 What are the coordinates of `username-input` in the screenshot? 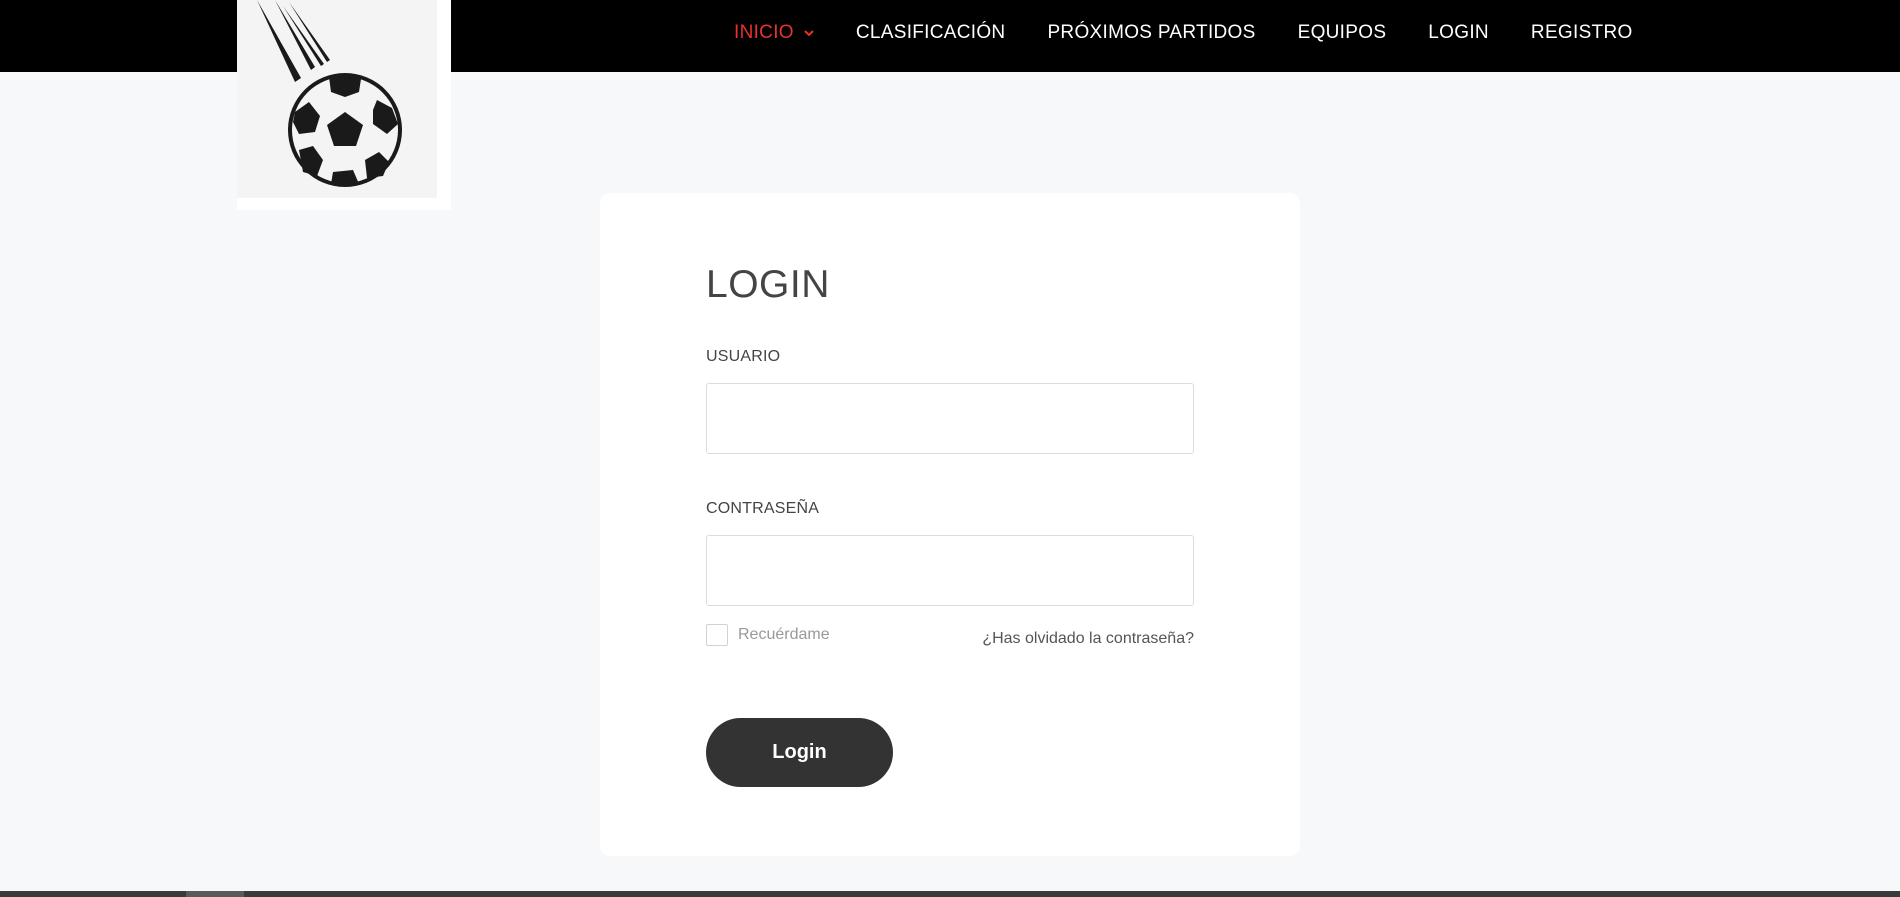 It's located at (950, 418).